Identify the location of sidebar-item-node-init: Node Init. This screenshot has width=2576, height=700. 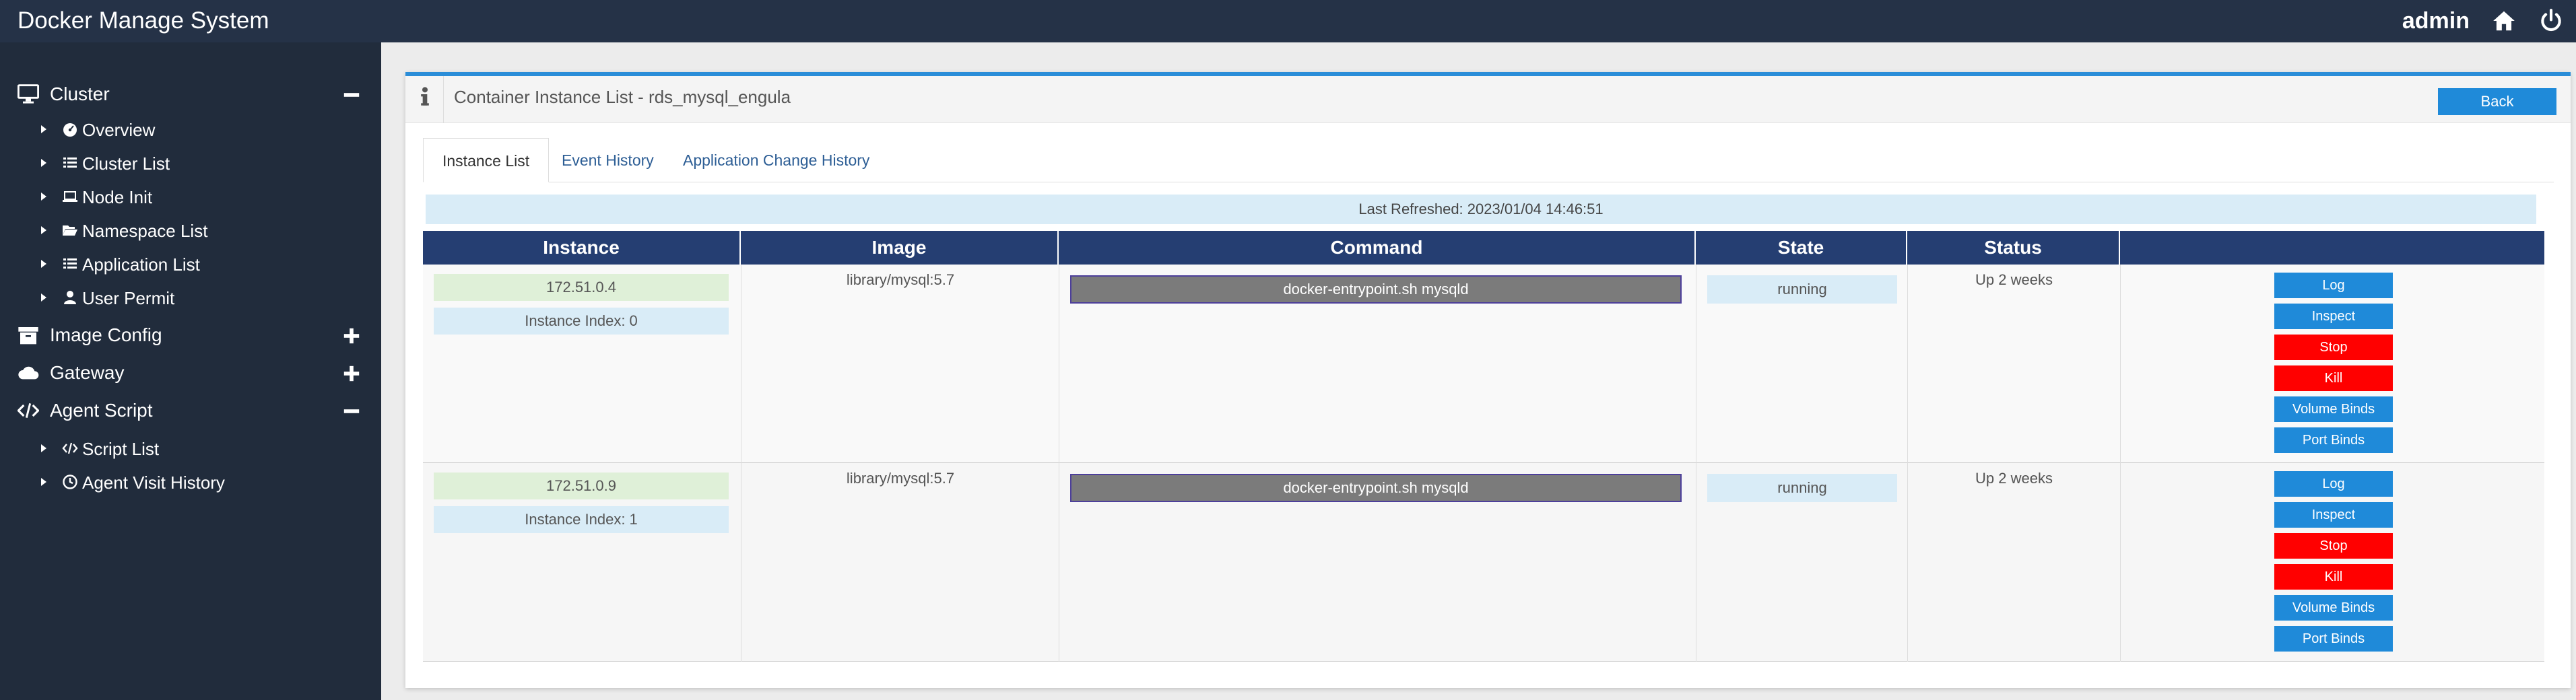
(190, 197).